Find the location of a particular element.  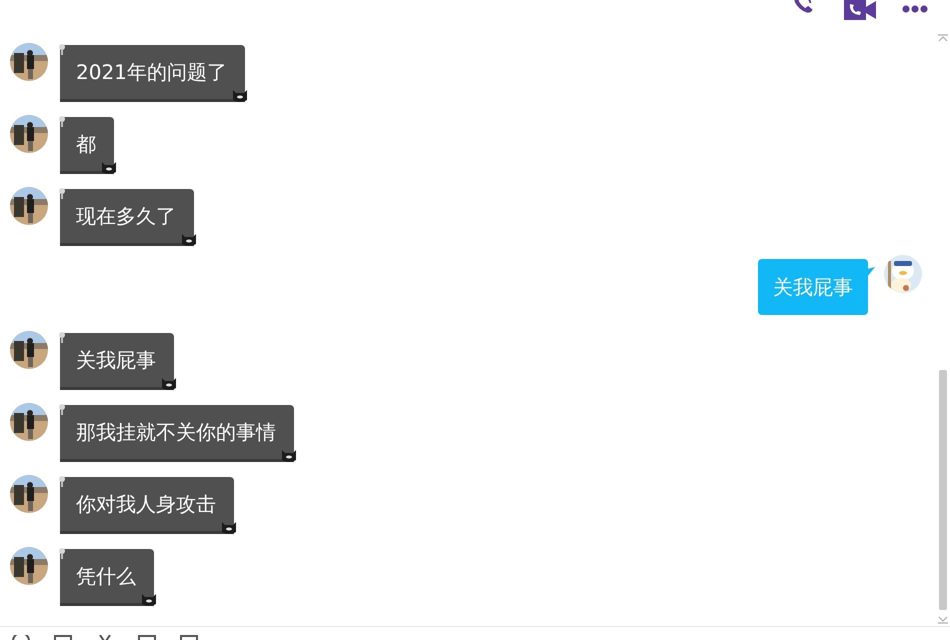

emoji-icon is located at coordinates (21, 637).